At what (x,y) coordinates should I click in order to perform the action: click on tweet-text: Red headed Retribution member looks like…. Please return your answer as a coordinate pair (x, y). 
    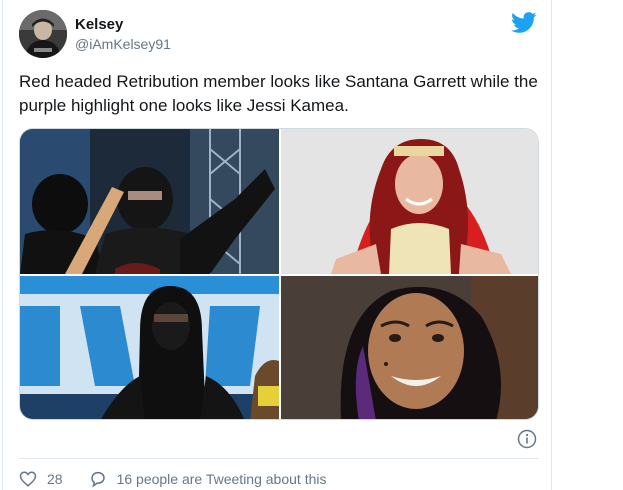
    Looking at the image, I should click on (278, 93).